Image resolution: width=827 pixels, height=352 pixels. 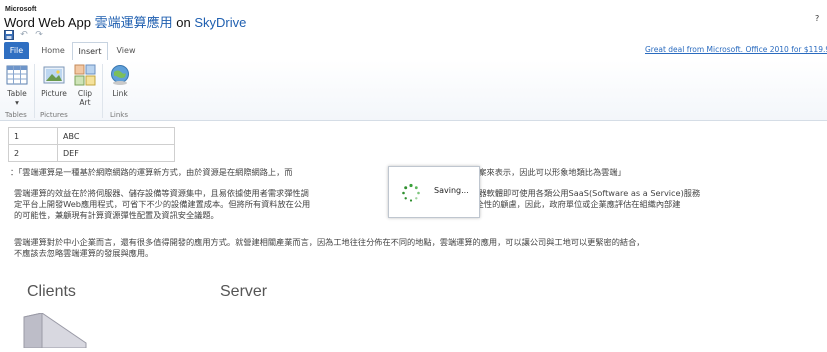 I want to click on group-label-pictures: Pictures, so click(x=54, y=115).